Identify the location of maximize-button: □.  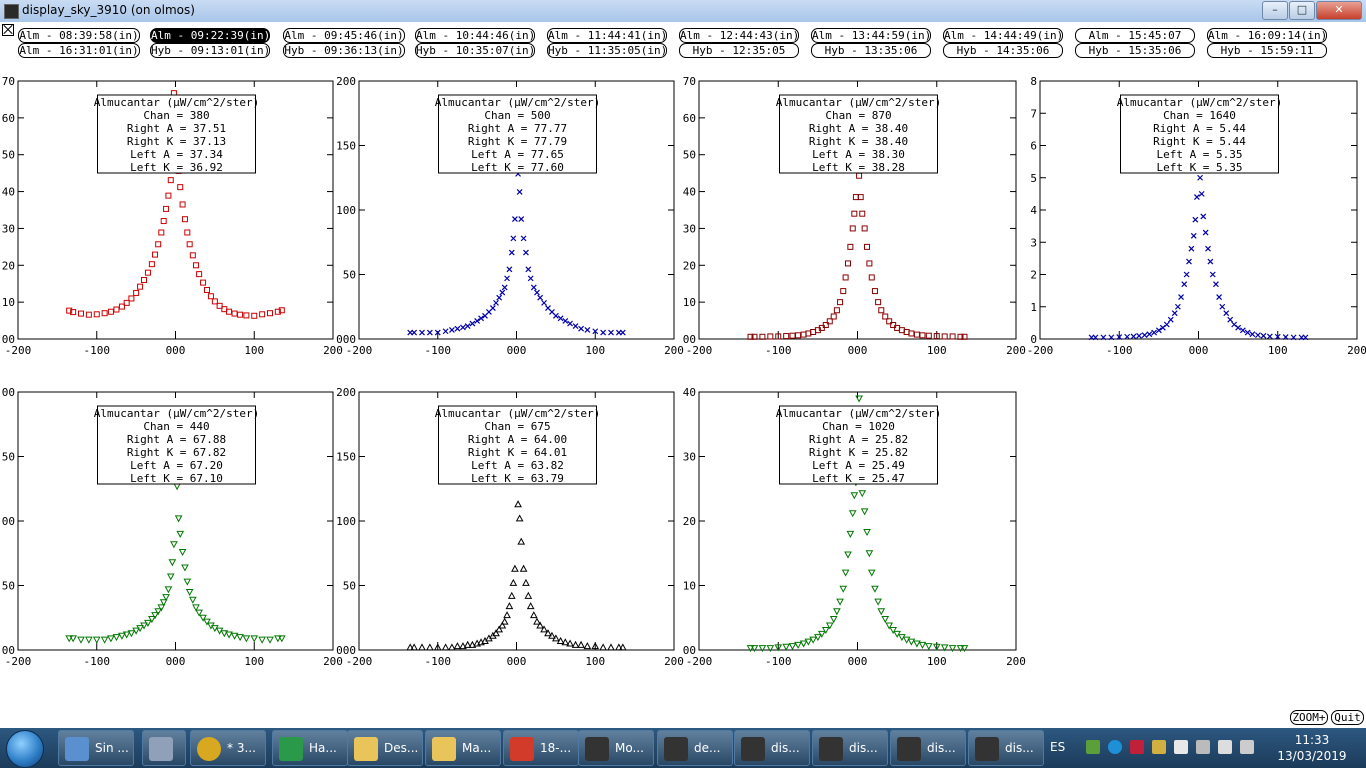
(1302, 10).